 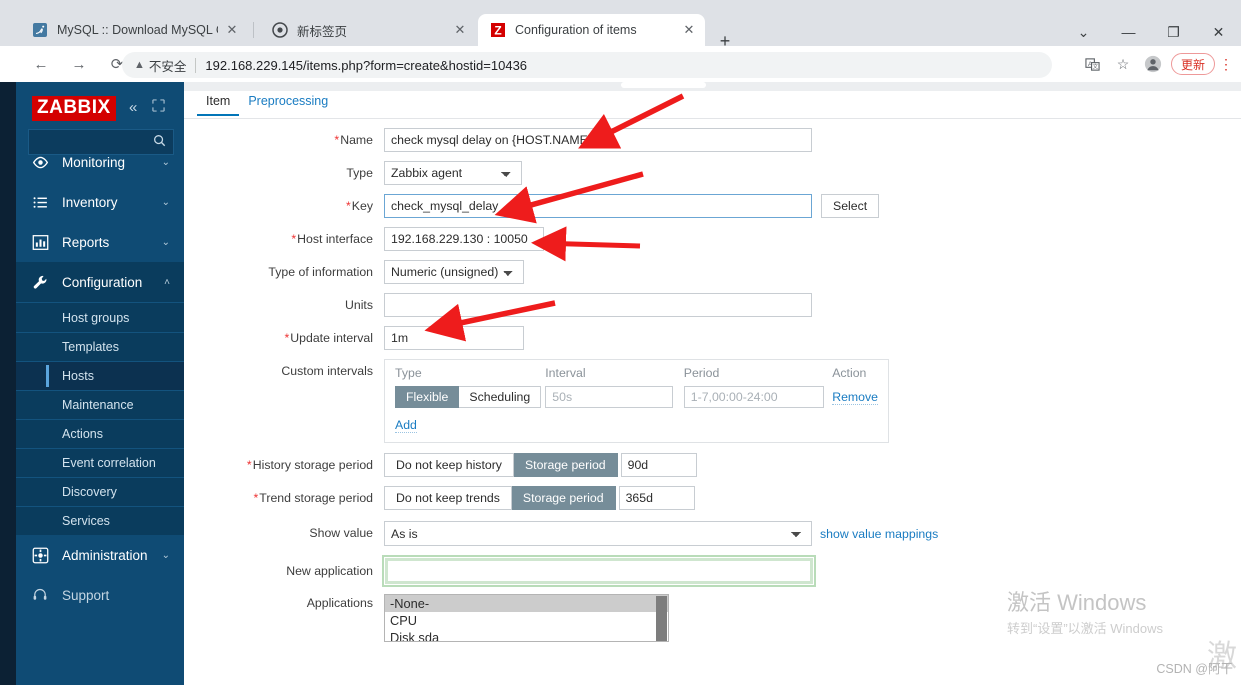 What do you see at coordinates (526, 603) in the screenshot?
I see `applications-option-none: -None-` at bounding box center [526, 603].